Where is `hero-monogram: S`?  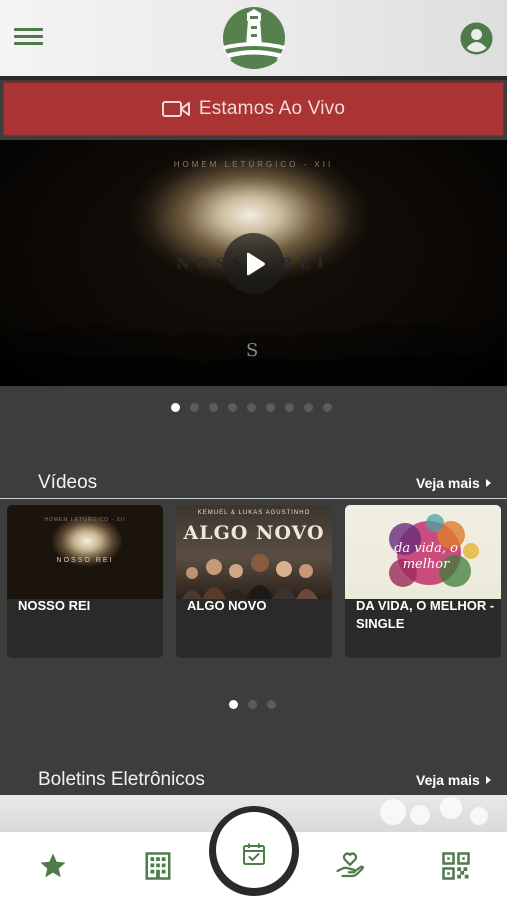
hero-monogram: S is located at coordinates (252, 350).